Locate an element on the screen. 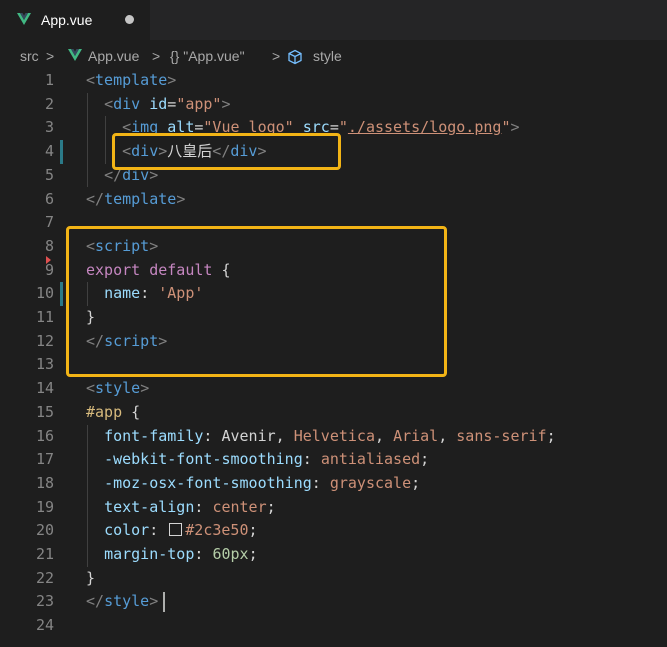 Image resolution: width=667 pixels, height=647 pixels. highlight-box is located at coordinates (226, 151).